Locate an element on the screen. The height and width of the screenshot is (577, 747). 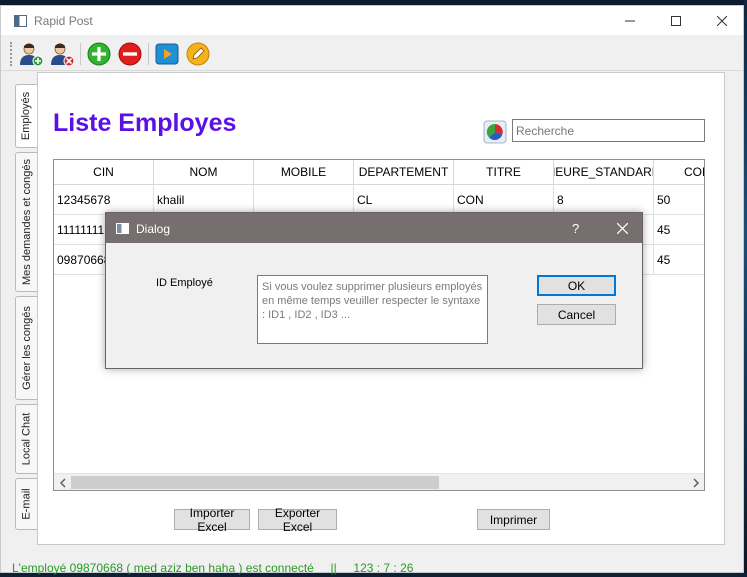
tab-employes: Employés is located at coordinates (26, 116).